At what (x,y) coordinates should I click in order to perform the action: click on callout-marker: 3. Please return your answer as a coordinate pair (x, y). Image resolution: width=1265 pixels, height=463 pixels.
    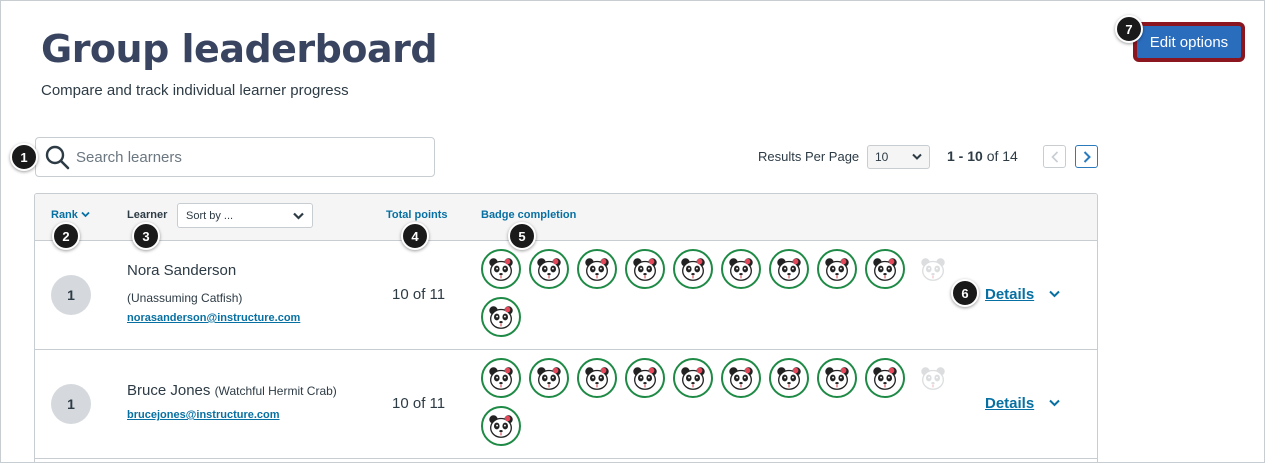
    Looking at the image, I should click on (146, 236).